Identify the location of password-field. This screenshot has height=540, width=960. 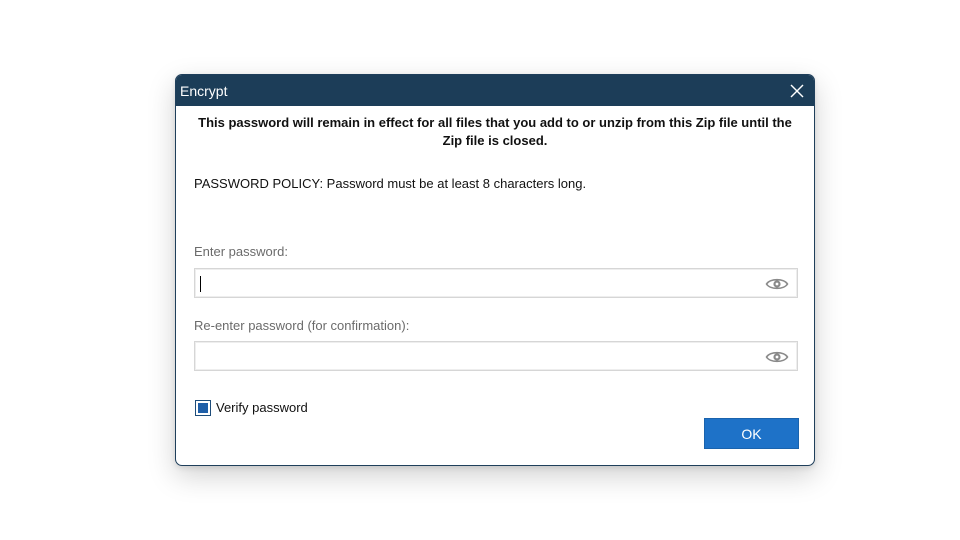
(496, 283).